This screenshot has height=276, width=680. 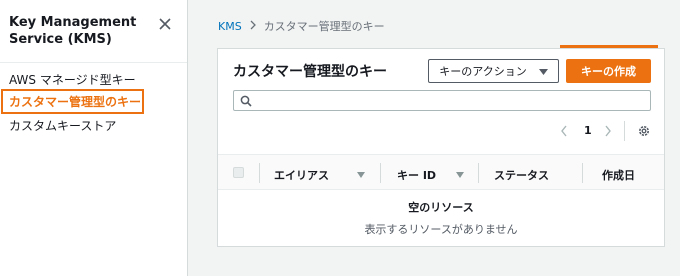 What do you see at coordinates (588, 130) in the screenshot?
I see `current-page-number: 1` at bounding box center [588, 130].